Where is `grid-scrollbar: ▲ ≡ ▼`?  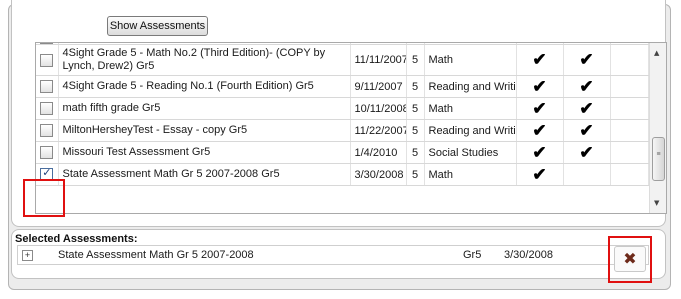
grid-scrollbar: ▲ ≡ ▼ is located at coordinates (657, 128).